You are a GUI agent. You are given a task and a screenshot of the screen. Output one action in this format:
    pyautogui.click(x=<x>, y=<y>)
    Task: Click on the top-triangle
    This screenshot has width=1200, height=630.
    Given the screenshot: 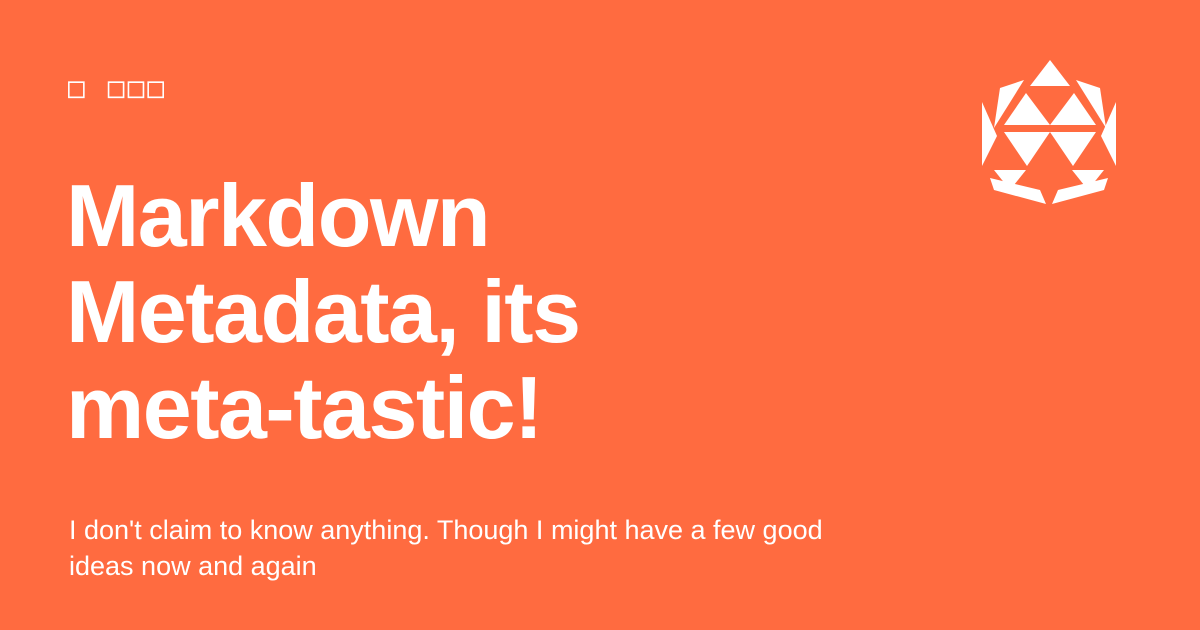 What is the action you would take?
    pyautogui.click(x=1050, y=73)
    